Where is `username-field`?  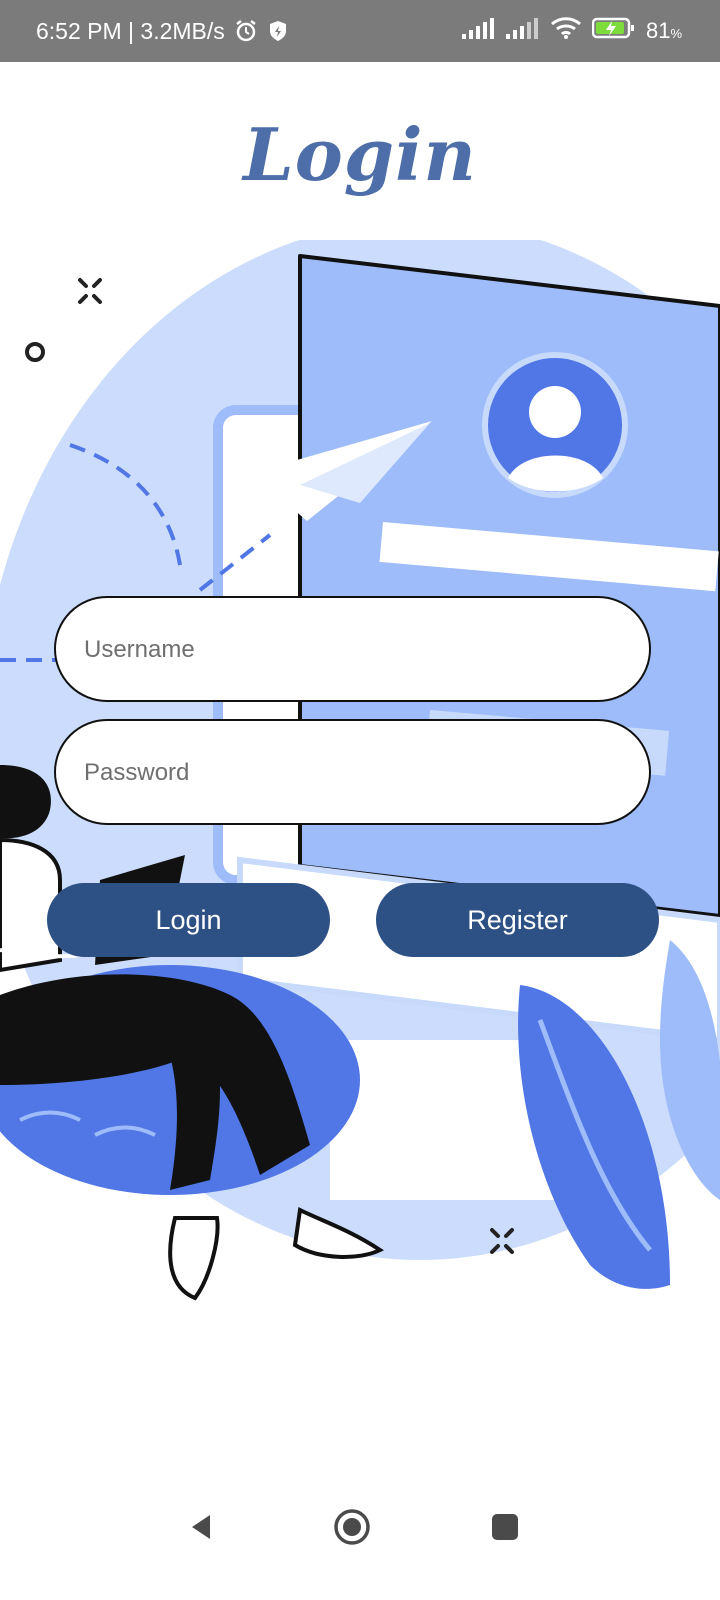
username-field is located at coordinates (352, 649).